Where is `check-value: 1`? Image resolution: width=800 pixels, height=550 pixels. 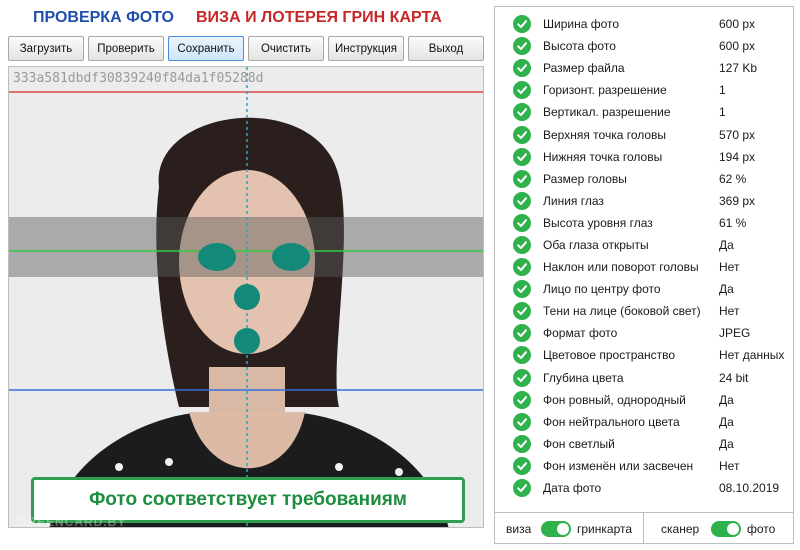
check-value: 1 is located at coordinates (722, 112).